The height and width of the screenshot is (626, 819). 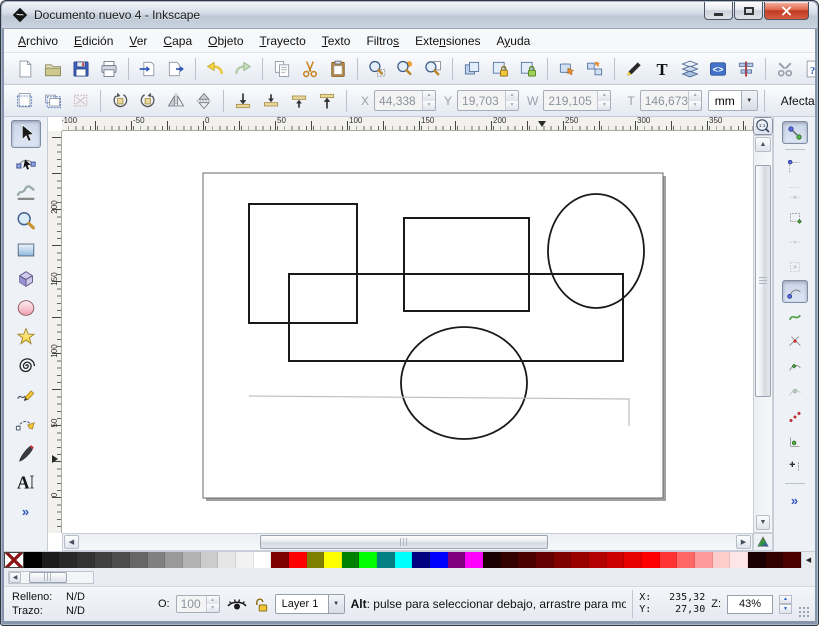 What do you see at coordinates (237, 604) in the screenshot?
I see `layer-visibility-icon` at bounding box center [237, 604].